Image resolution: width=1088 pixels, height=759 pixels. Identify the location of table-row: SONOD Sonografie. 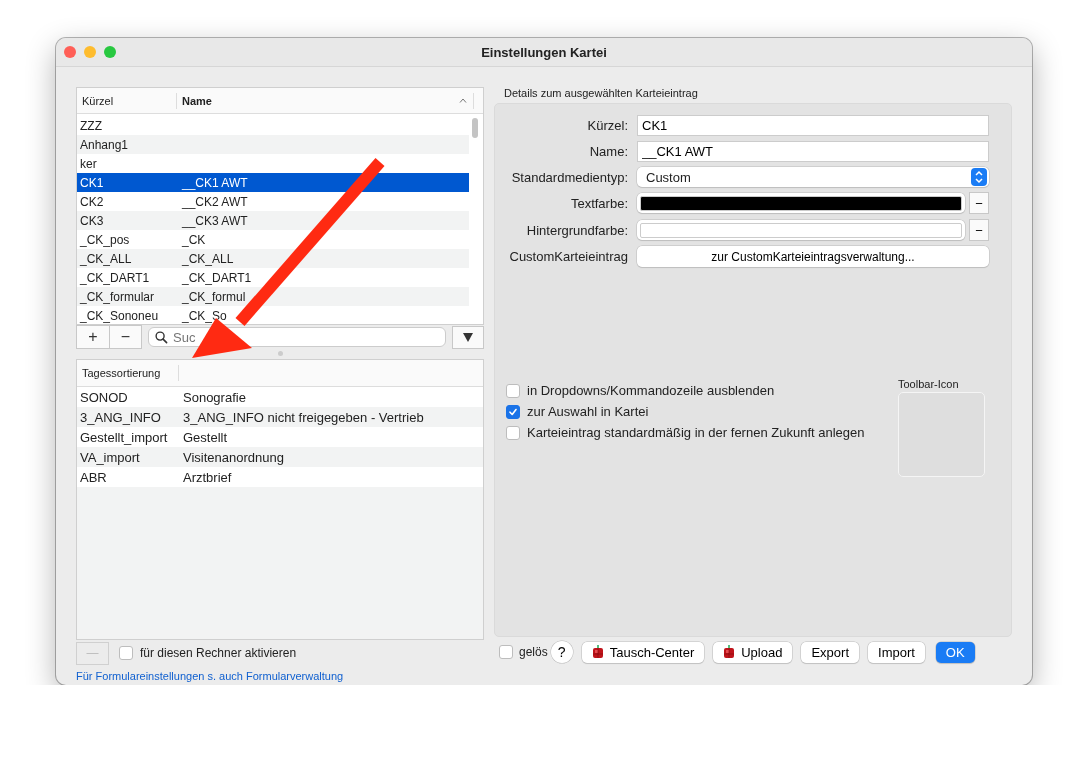
(280, 397).